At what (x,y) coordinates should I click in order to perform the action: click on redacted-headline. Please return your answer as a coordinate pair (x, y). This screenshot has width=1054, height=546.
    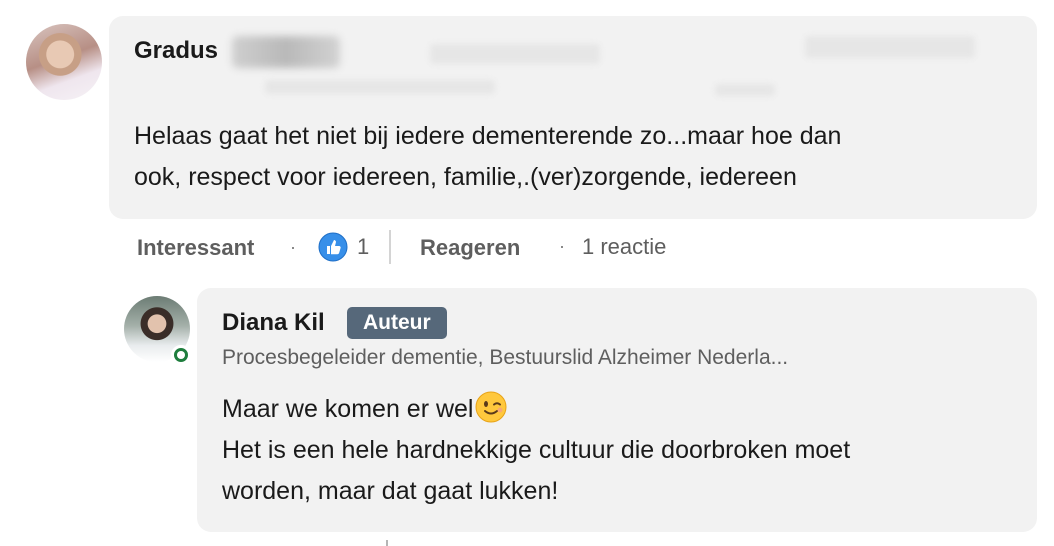
    Looking at the image, I should click on (380, 87).